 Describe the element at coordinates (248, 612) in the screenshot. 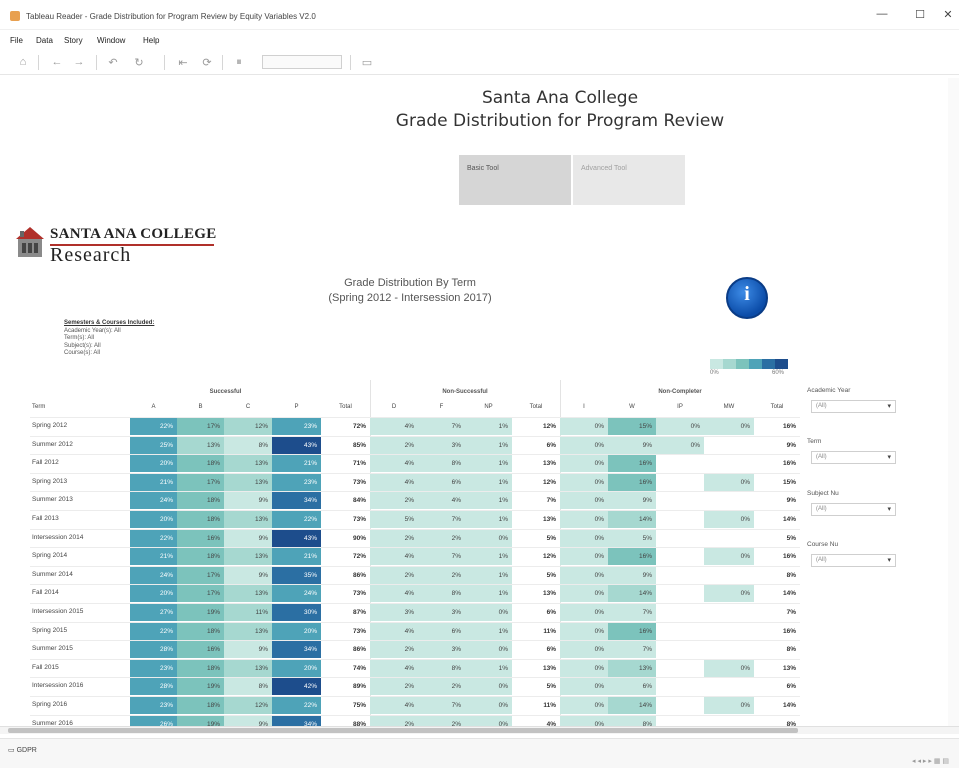

I see `percentage-cell: 11%` at that location.